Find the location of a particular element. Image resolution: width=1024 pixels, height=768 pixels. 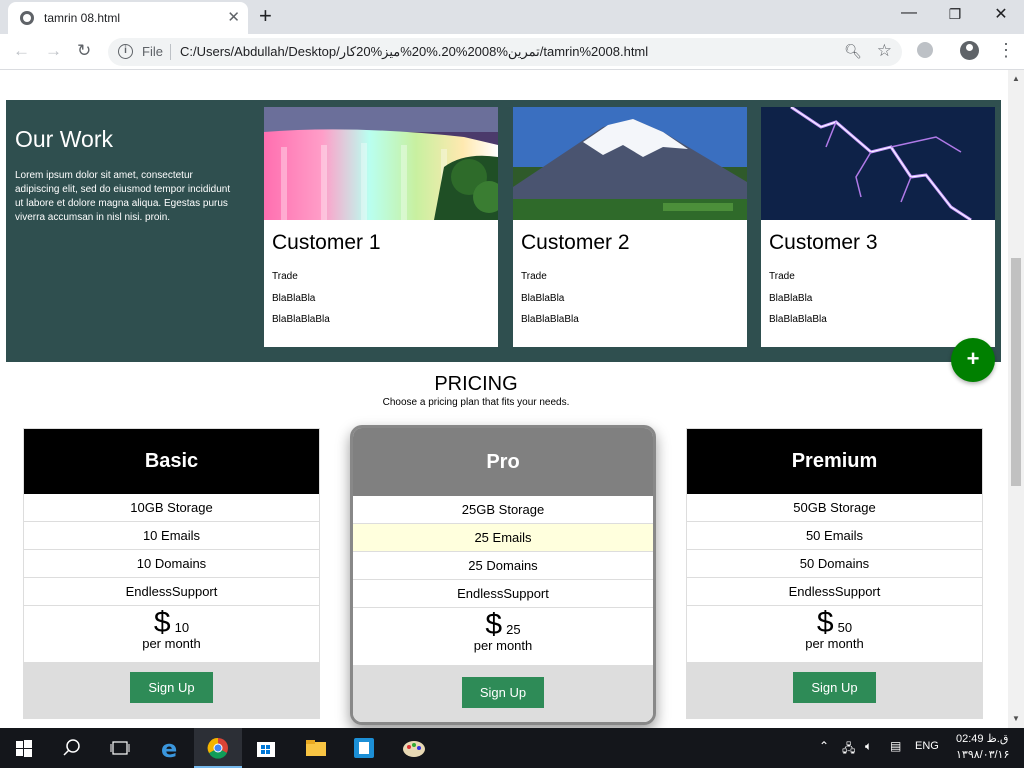

storage-amount: 25GB is located at coordinates (478, 509).